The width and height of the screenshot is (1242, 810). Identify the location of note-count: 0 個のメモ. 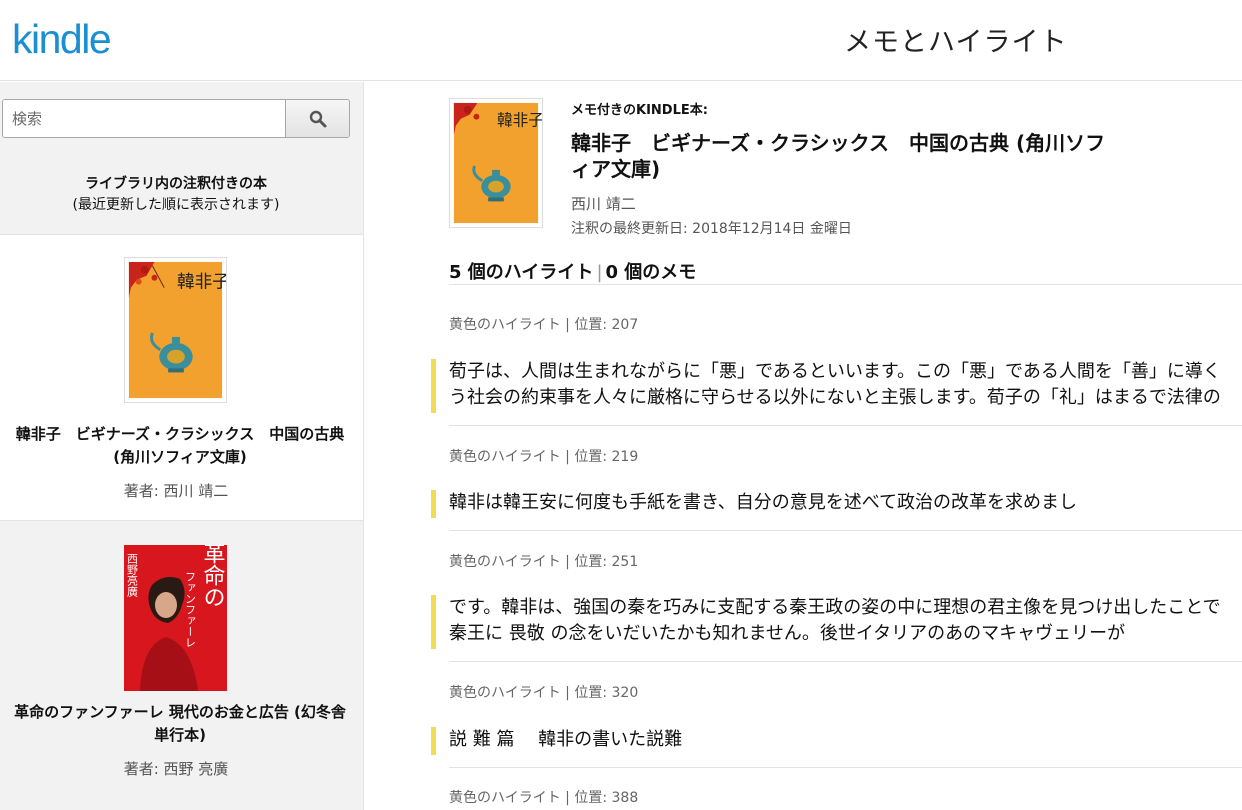
(651, 272).